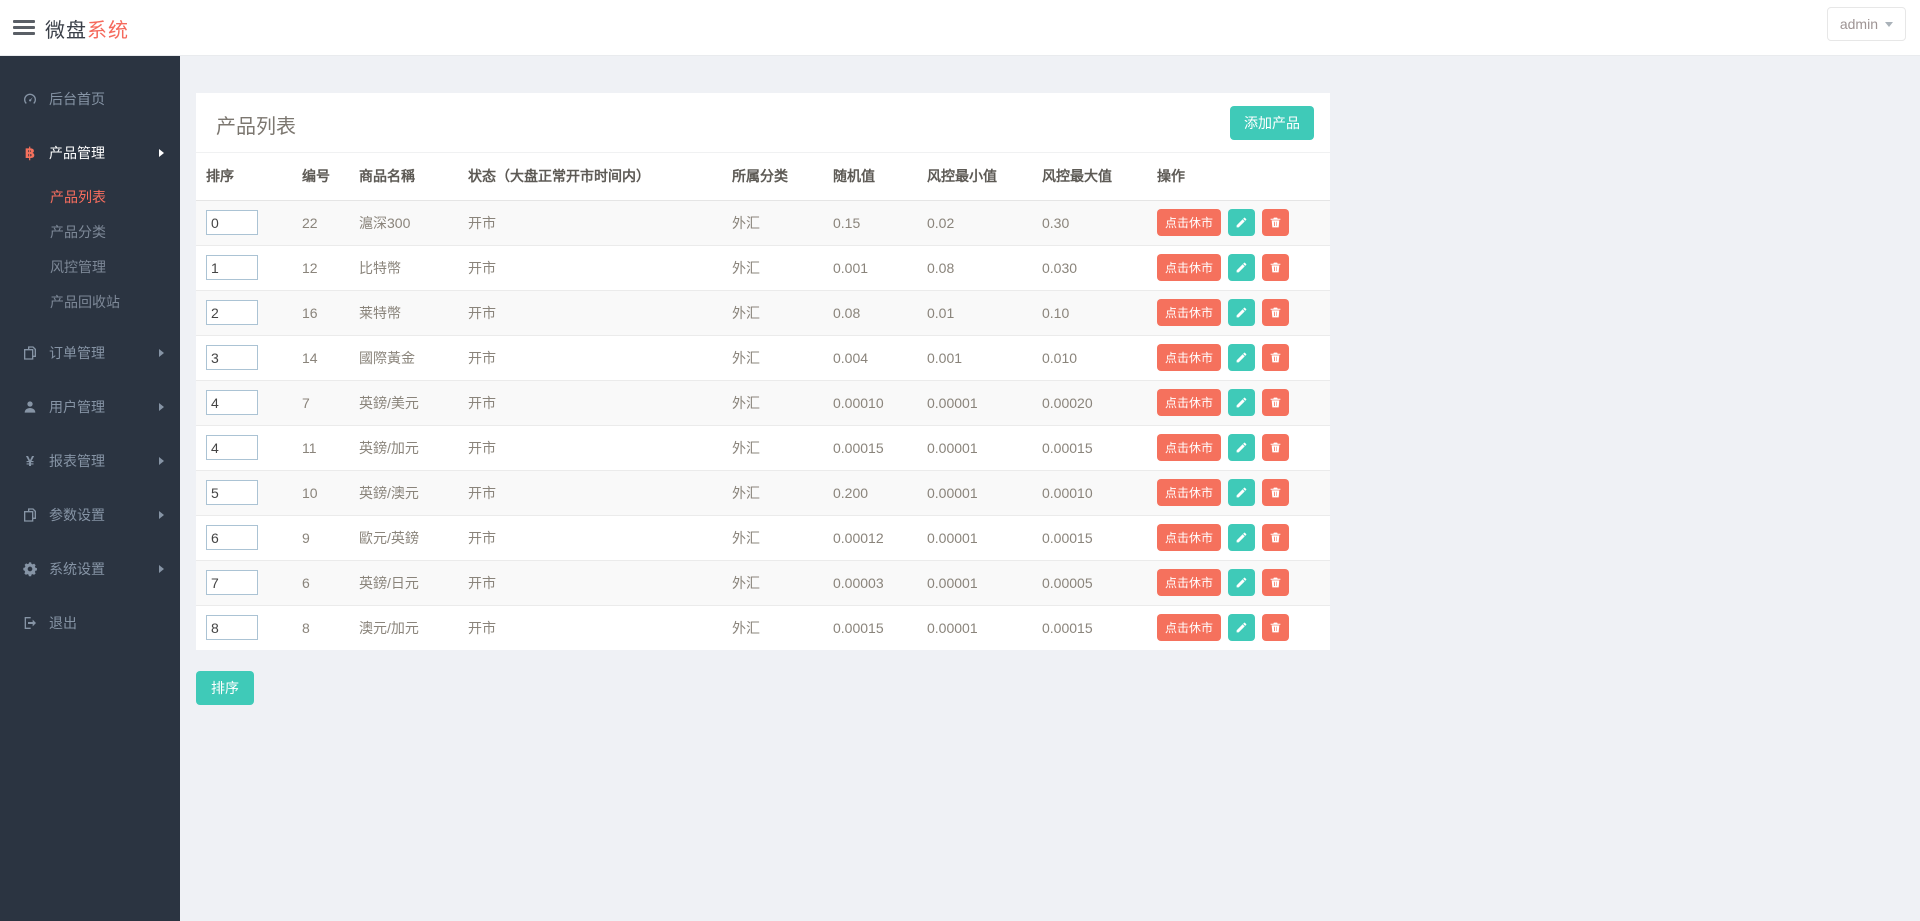 The image size is (1920, 921). I want to click on risk-min-cell: 0.01, so click(974, 312).